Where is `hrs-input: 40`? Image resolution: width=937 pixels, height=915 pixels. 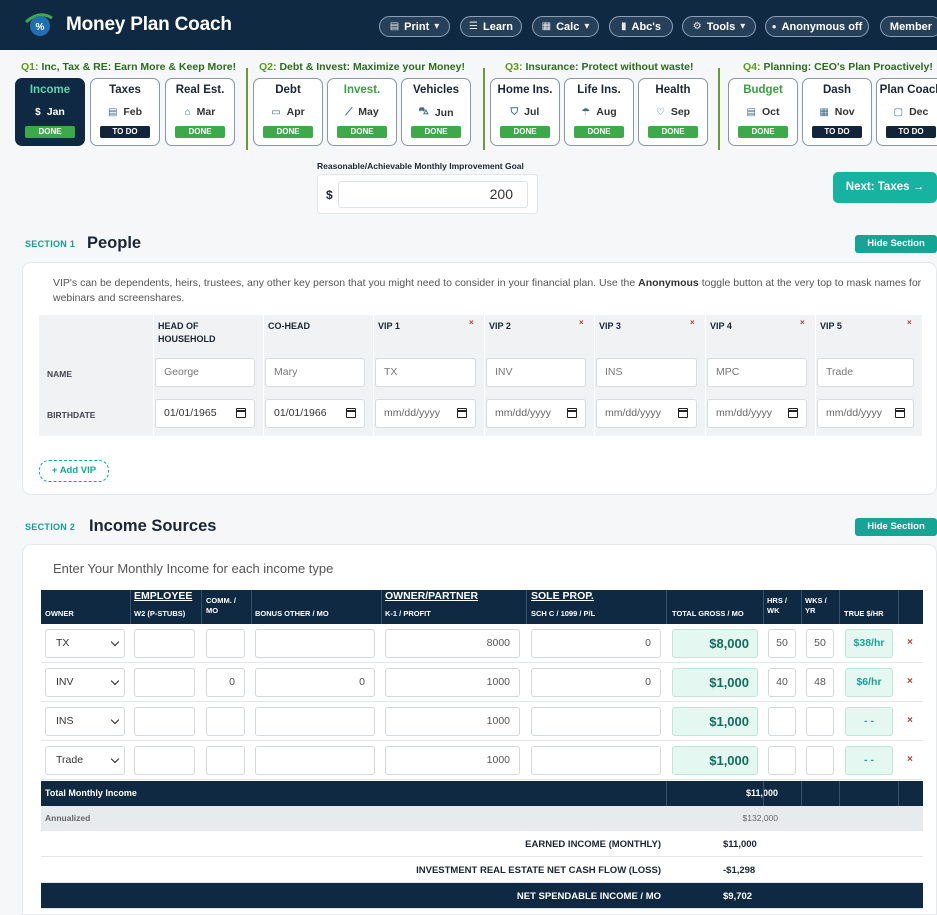
hrs-input: 40 is located at coordinates (782, 682).